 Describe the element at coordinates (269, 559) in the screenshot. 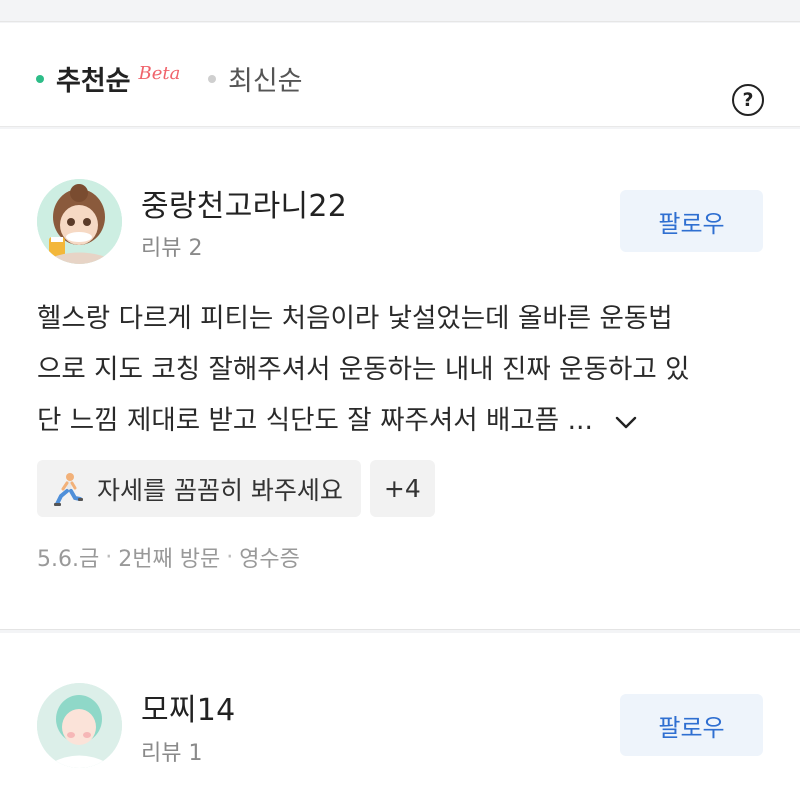

I see `verification-type: 영수증` at that location.